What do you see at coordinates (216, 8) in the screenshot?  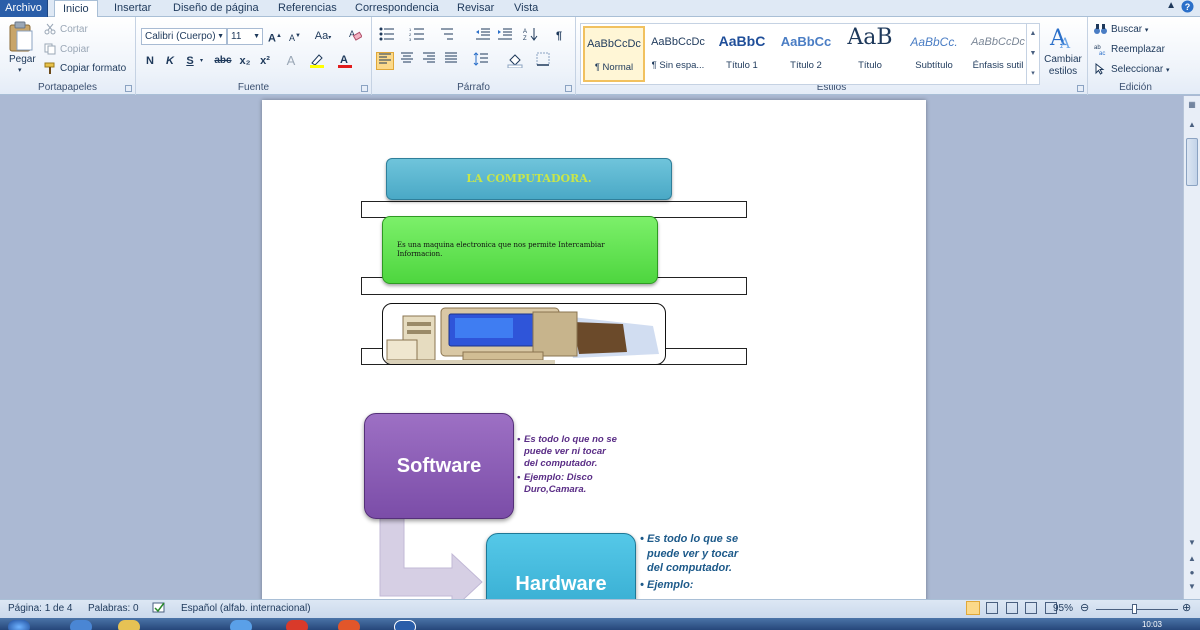 I see `tab-diseno-pagina: Diseño de página` at bounding box center [216, 8].